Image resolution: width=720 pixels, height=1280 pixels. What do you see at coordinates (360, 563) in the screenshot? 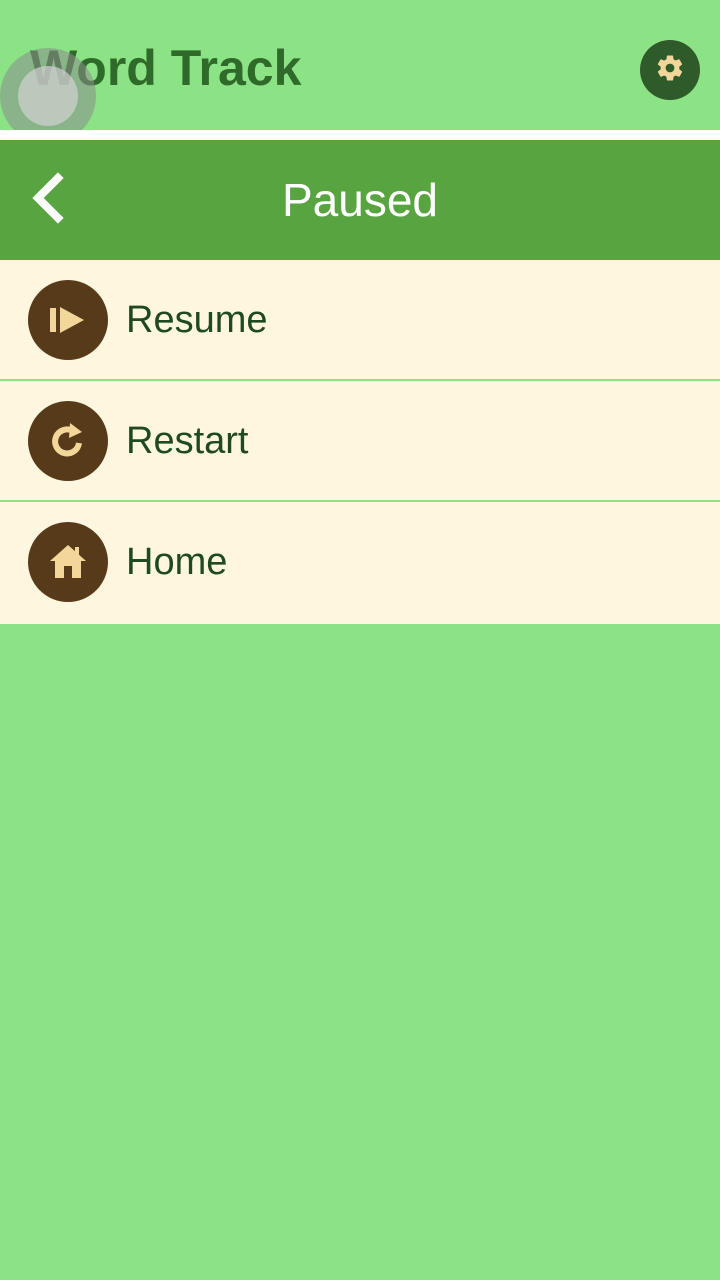
I see `home-button: Home` at bounding box center [360, 563].